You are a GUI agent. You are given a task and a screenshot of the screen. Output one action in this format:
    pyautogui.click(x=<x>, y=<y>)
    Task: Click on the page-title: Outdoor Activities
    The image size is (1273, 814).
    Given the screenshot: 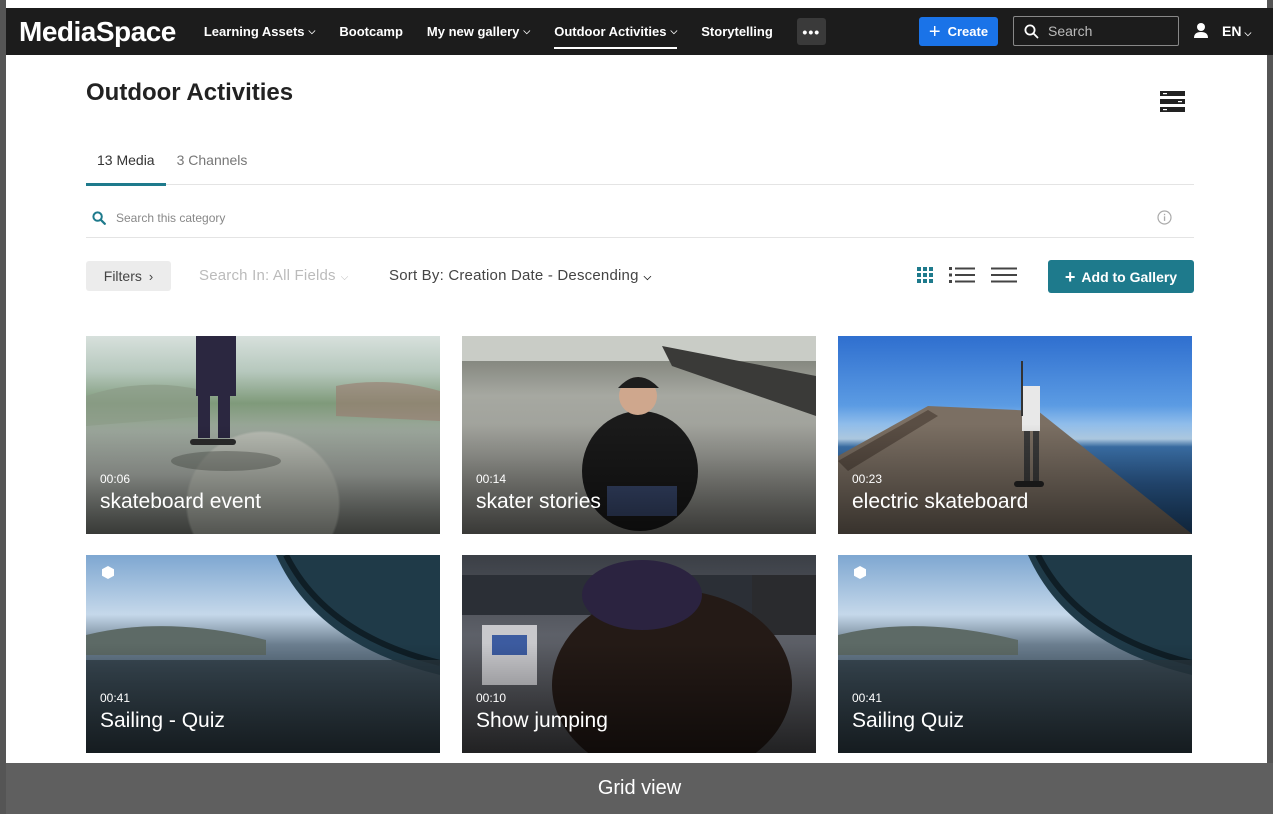 What is the action you would take?
    pyautogui.click(x=190, y=92)
    